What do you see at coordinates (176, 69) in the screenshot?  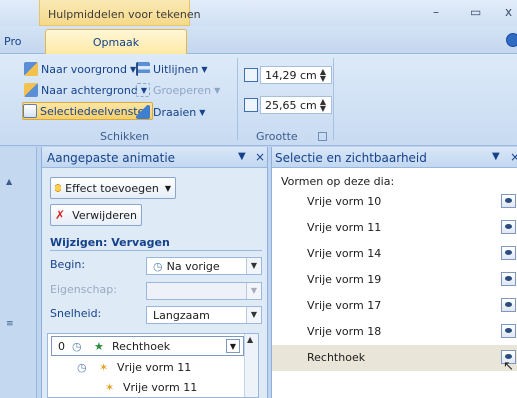 I see `align-label: Uitlijnen` at bounding box center [176, 69].